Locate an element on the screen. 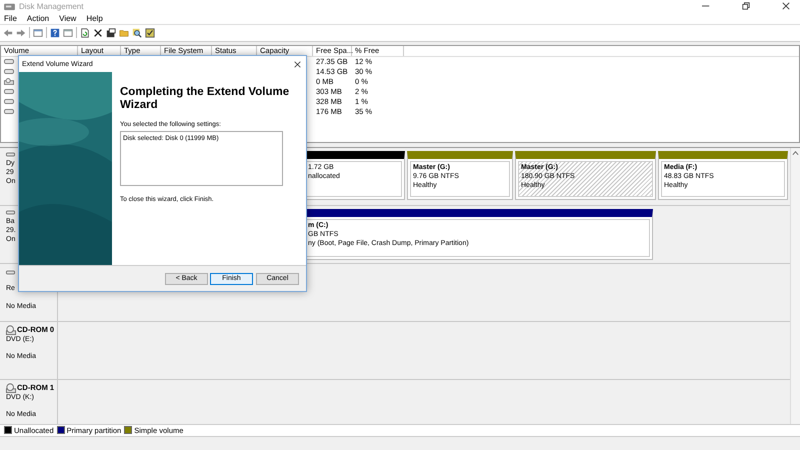  wizard-heading: Completing the Extend Volume Wizard is located at coordinates (205, 99).